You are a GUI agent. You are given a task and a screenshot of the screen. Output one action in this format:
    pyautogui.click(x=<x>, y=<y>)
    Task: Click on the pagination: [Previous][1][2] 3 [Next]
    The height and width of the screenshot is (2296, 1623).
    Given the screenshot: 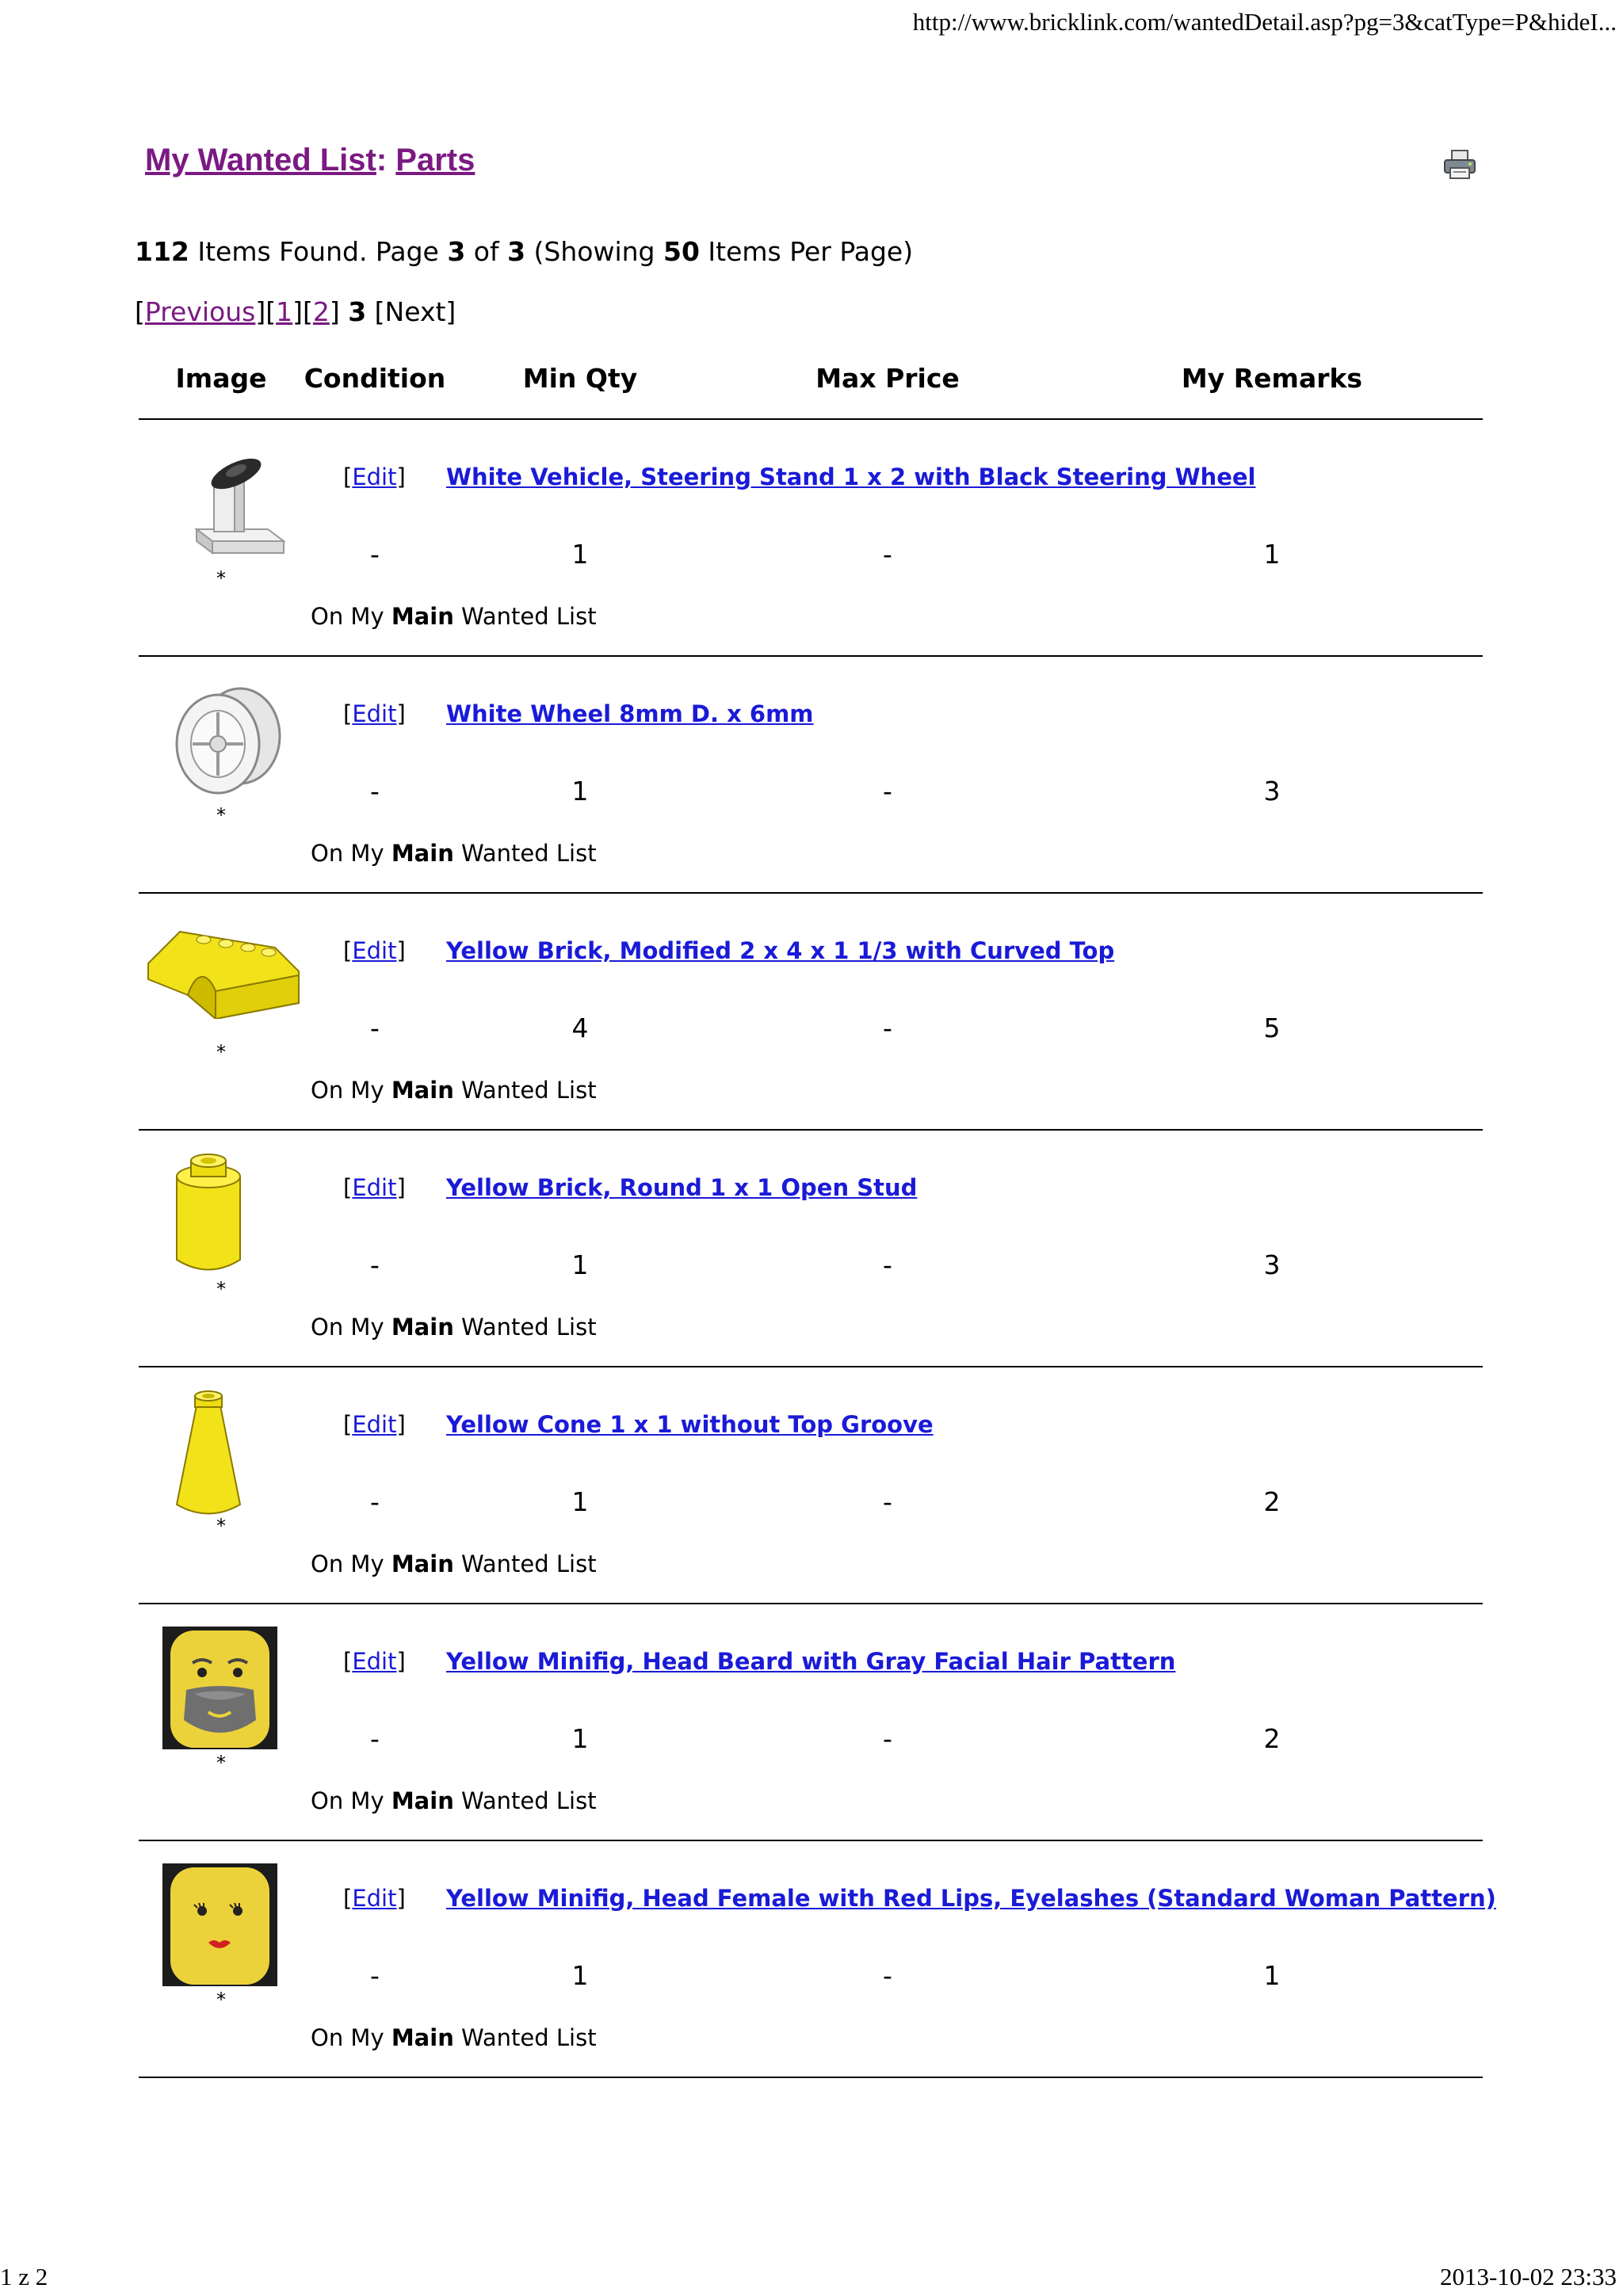 What is the action you would take?
    pyautogui.click(x=295, y=311)
    